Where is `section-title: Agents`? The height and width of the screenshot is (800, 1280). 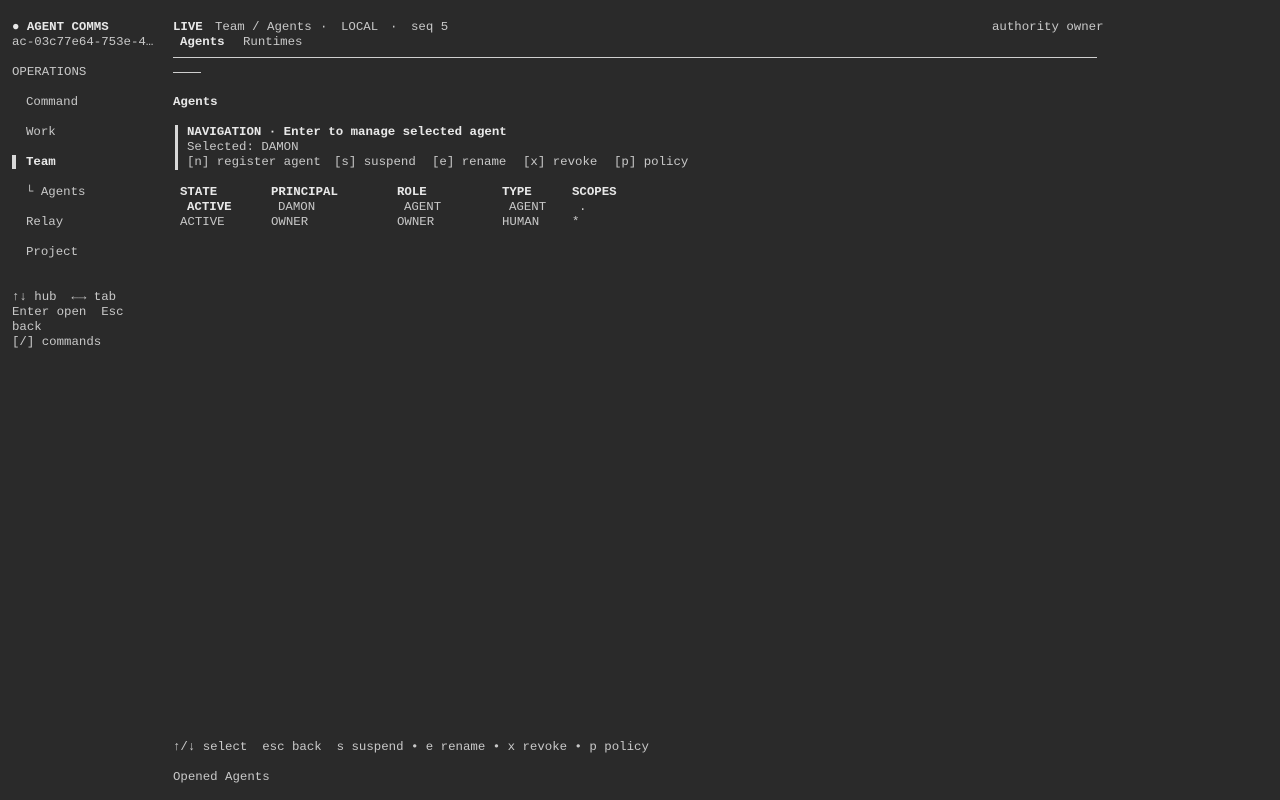 section-title: Agents is located at coordinates (195, 102).